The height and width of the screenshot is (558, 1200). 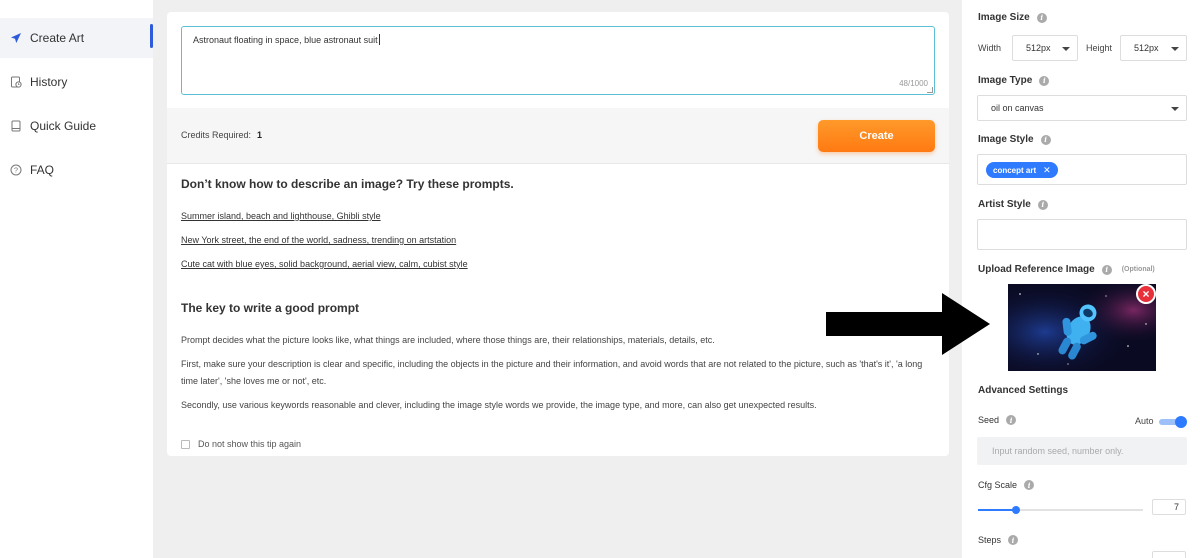 What do you see at coordinates (997, 420) in the screenshot?
I see `seed-label: Seed i` at bounding box center [997, 420].